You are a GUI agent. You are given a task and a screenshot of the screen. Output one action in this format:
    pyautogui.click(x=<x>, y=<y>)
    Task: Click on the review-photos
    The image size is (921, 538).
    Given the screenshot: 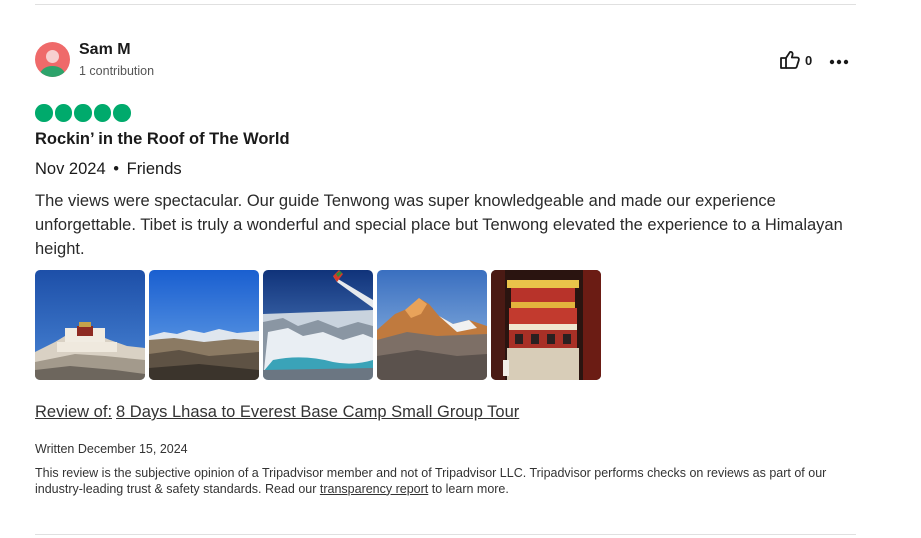 What is the action you would take?
    pyautogui.click(x=318, y=325)
    